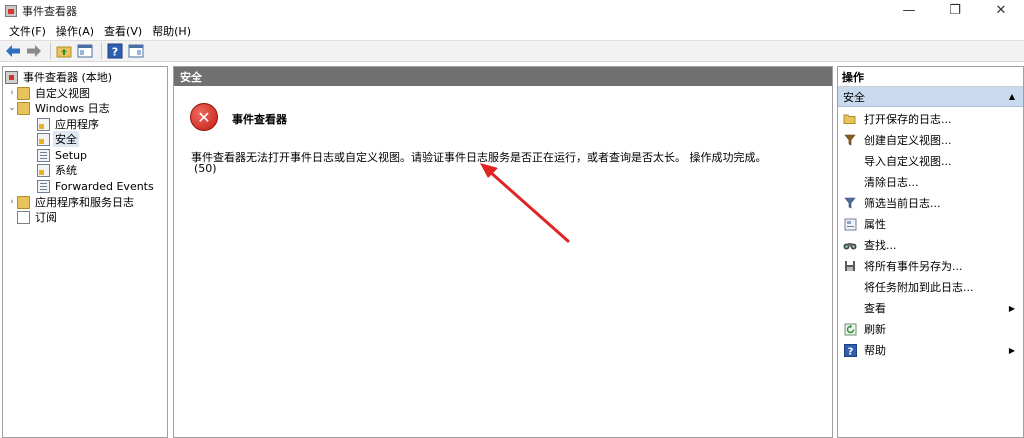  I want to click on console-tree-icon, so click(85, 51).